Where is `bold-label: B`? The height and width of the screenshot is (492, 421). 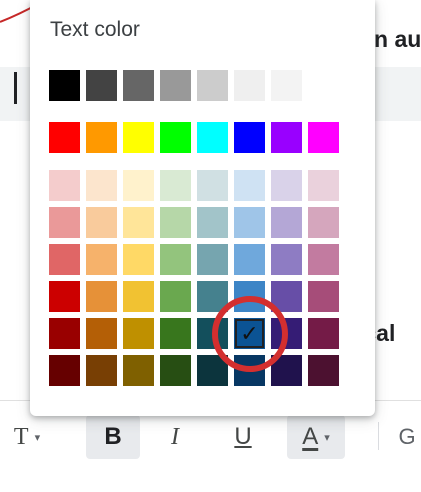 bold-label: B is located at coordinates (113, 436).